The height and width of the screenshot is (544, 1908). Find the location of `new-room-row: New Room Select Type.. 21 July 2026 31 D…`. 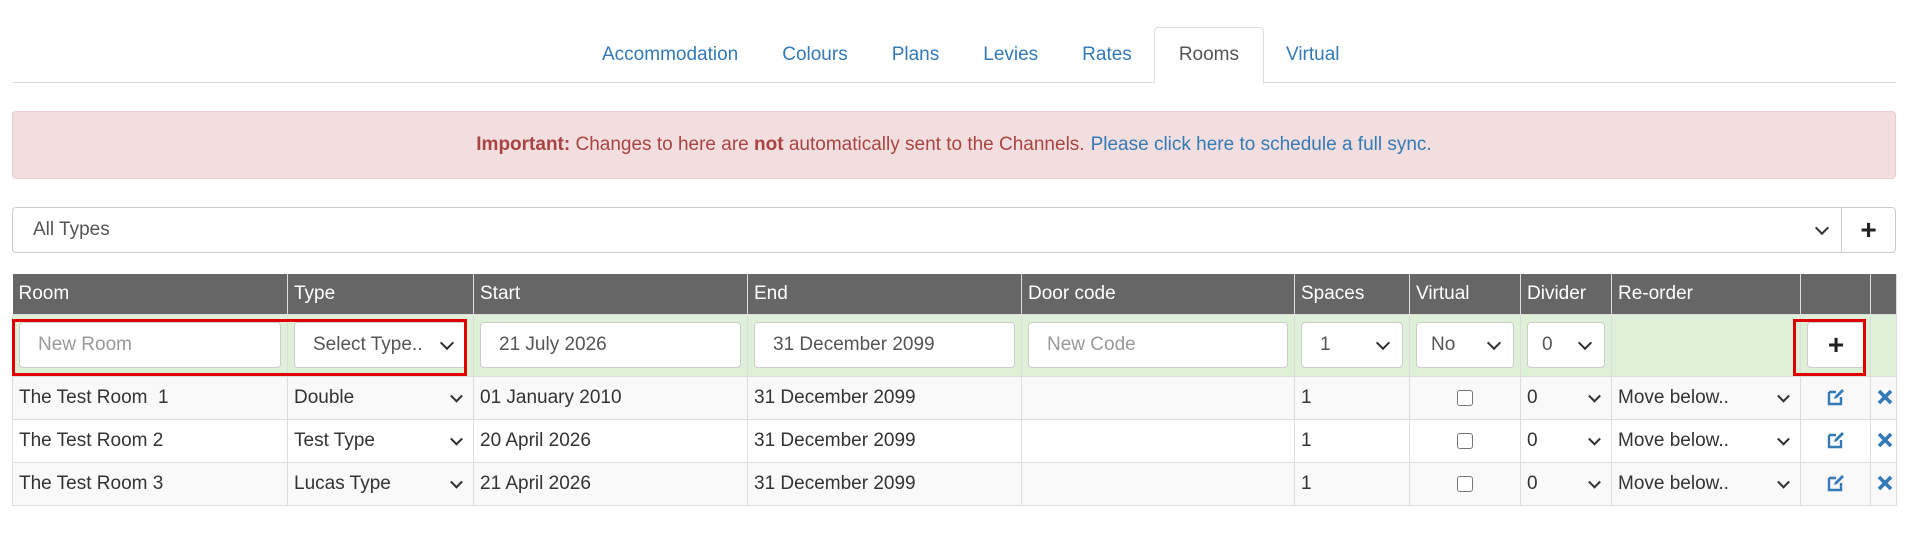

new-room-row: New Room Select Type.. 21 July 2026 31 D… is located at coordinates (954, 345).